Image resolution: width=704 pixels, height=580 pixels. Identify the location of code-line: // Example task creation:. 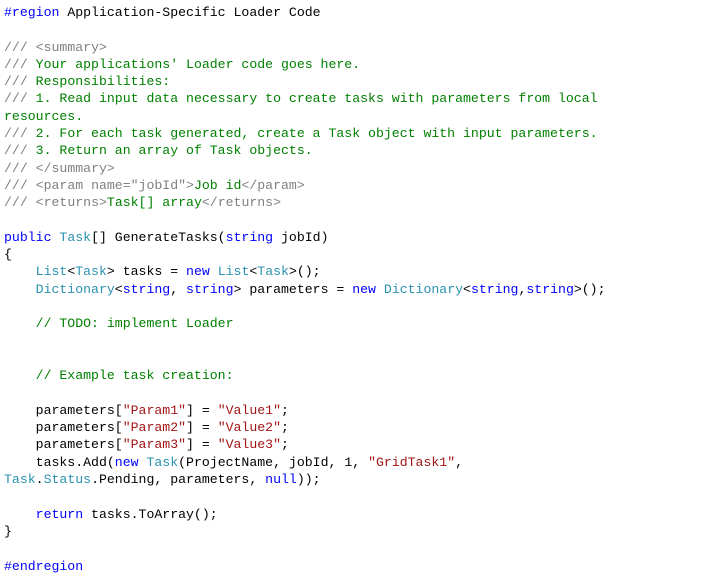
(354, 375).